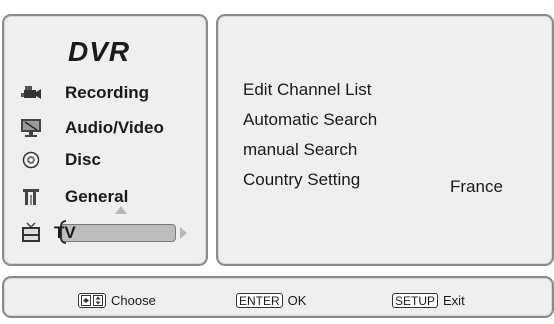 The width and height of the screenshot is (554, 324). I want to click on sidebar-item-disc: Disc, so click(60, 160).